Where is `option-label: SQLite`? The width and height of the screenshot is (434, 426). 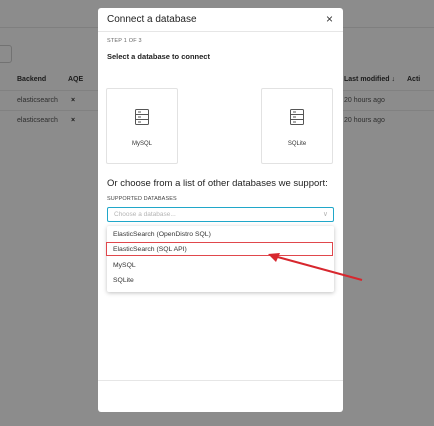
option-label: SQLite is located at coordinates (123, 280).